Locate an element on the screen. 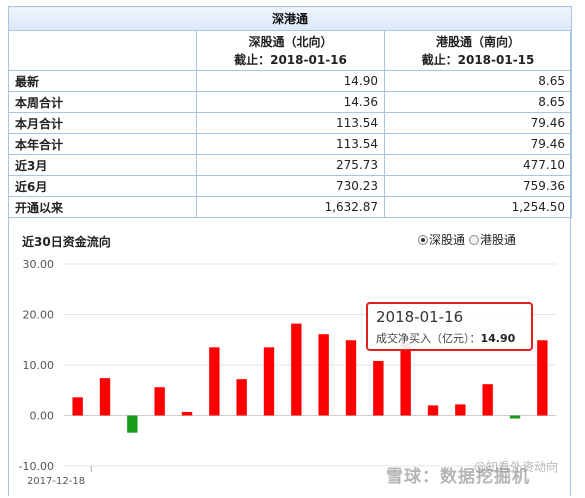 The height and width of the screenshot is (498, 585). north-value: 730.23 is located at coordinates (290, 186).